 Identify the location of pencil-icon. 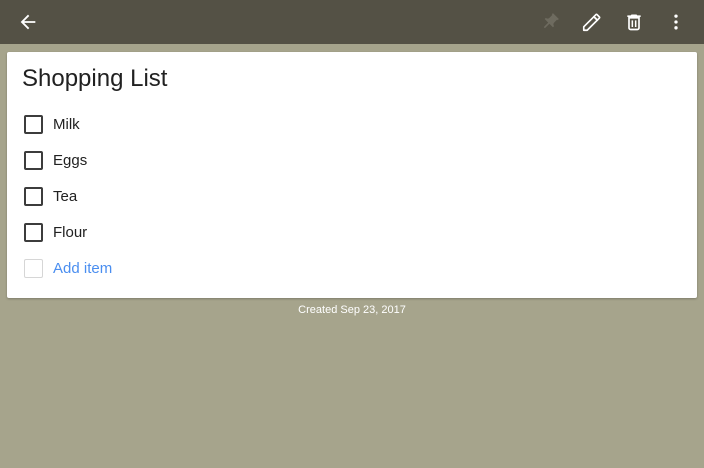
(592, 22).